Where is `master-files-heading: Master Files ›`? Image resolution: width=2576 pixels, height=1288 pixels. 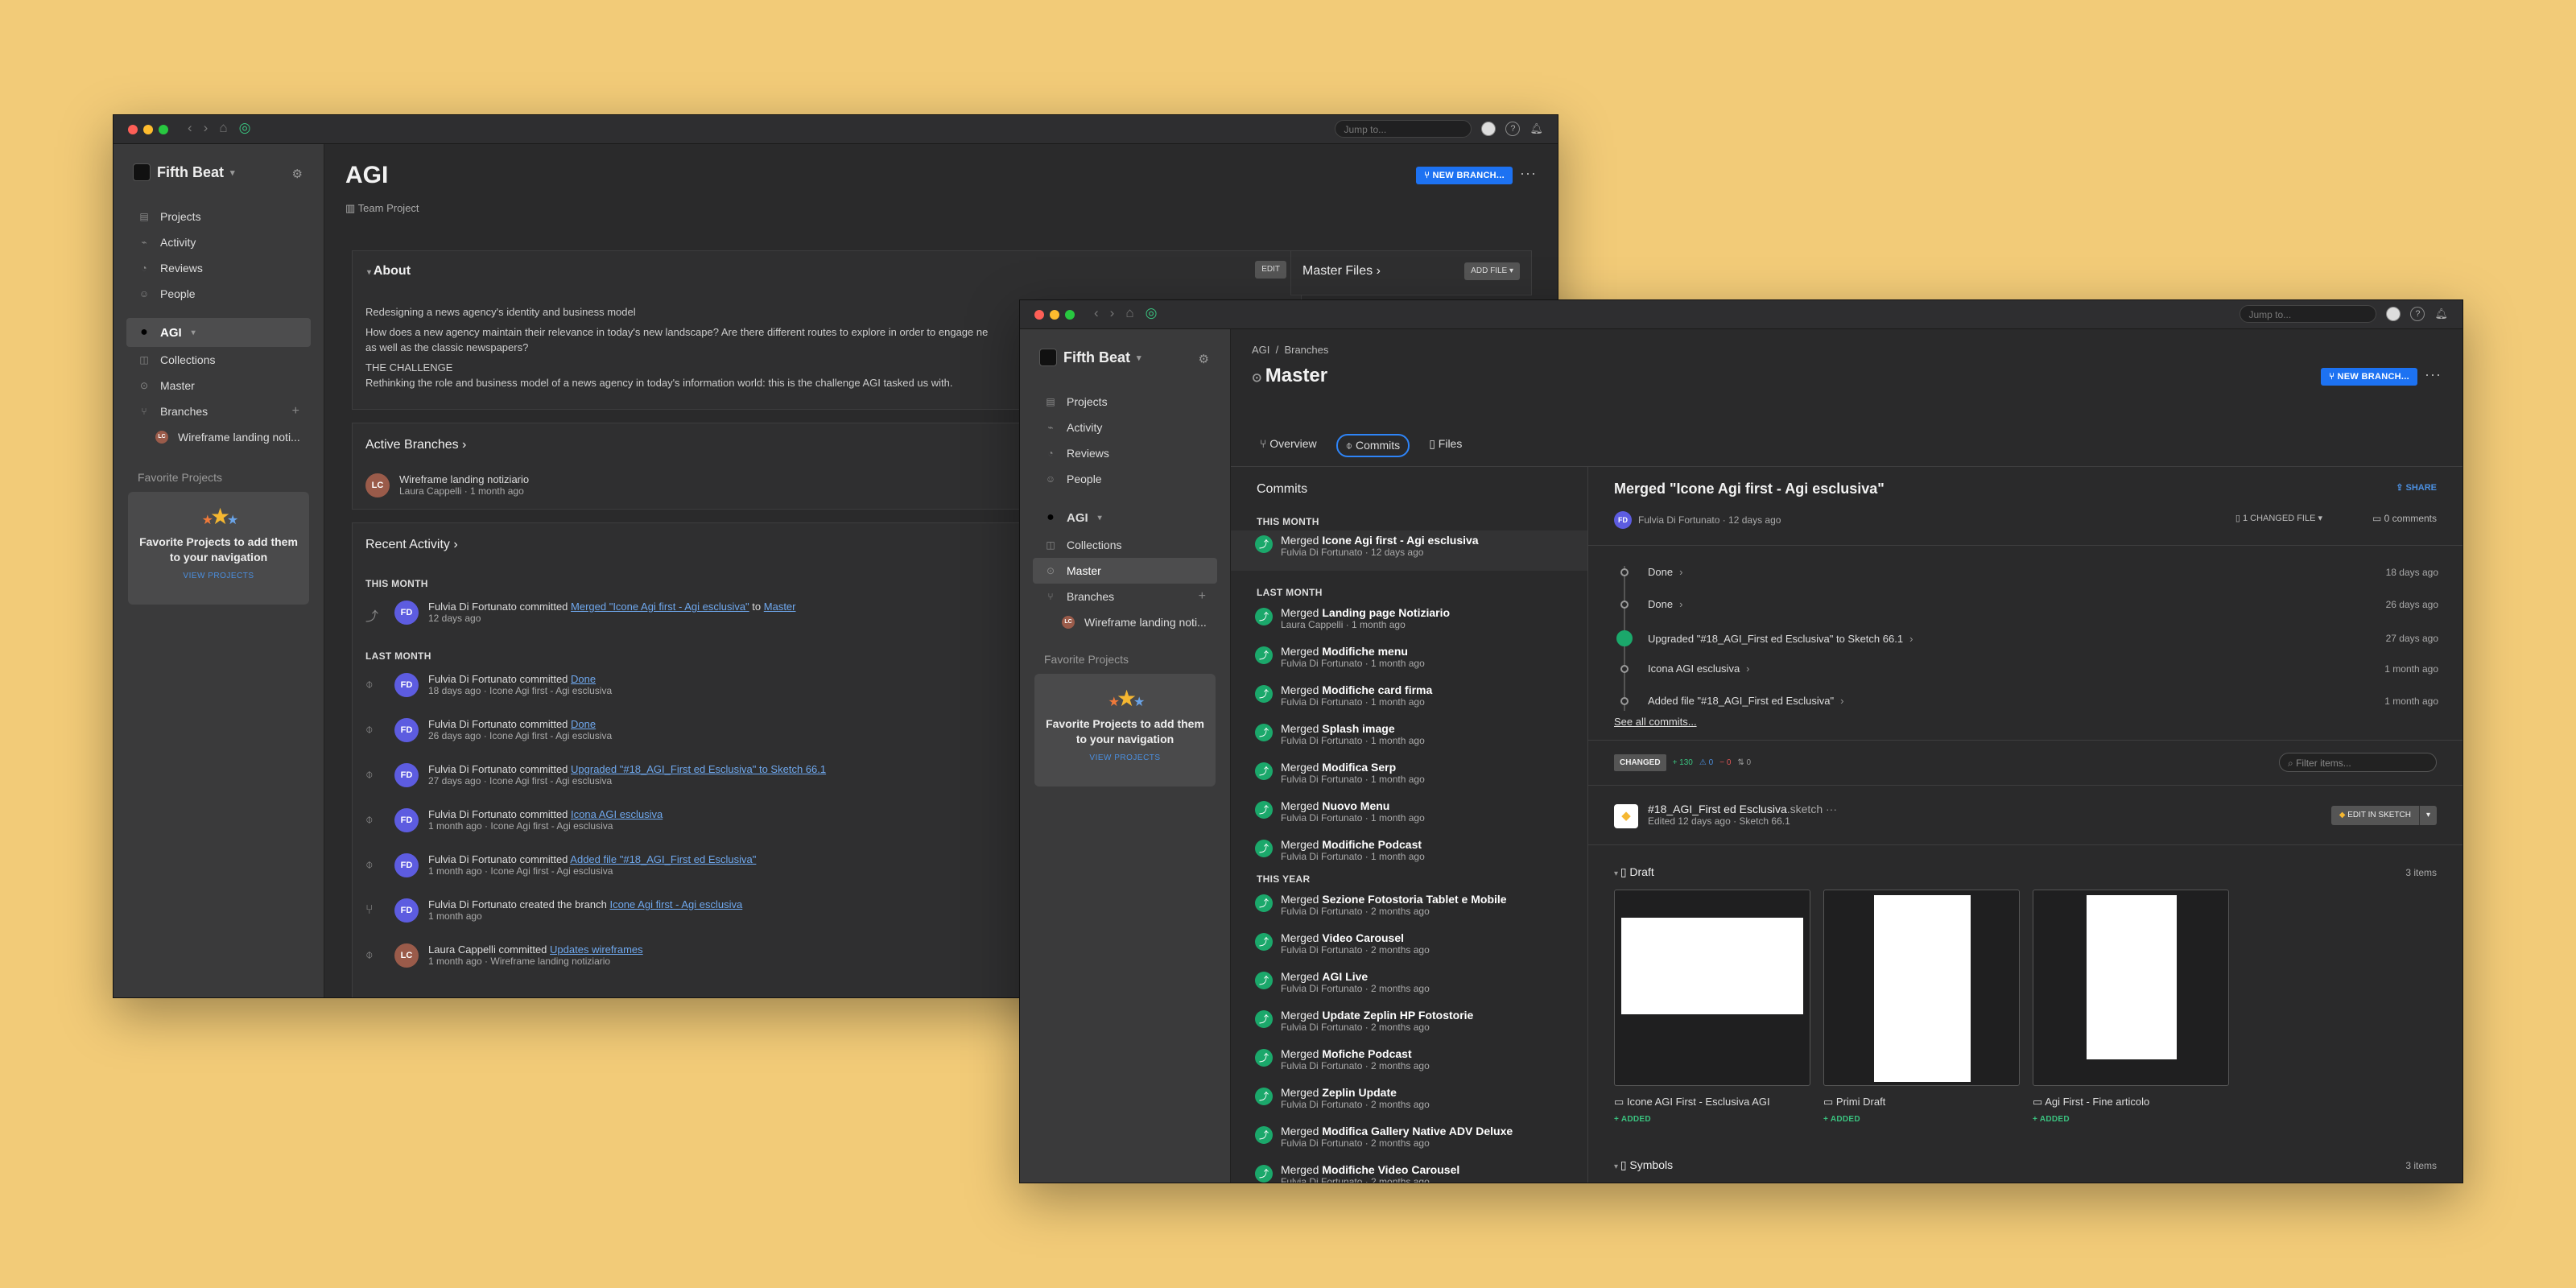 master-files-heading: Master Files › is located at coordinates (1341, 271).